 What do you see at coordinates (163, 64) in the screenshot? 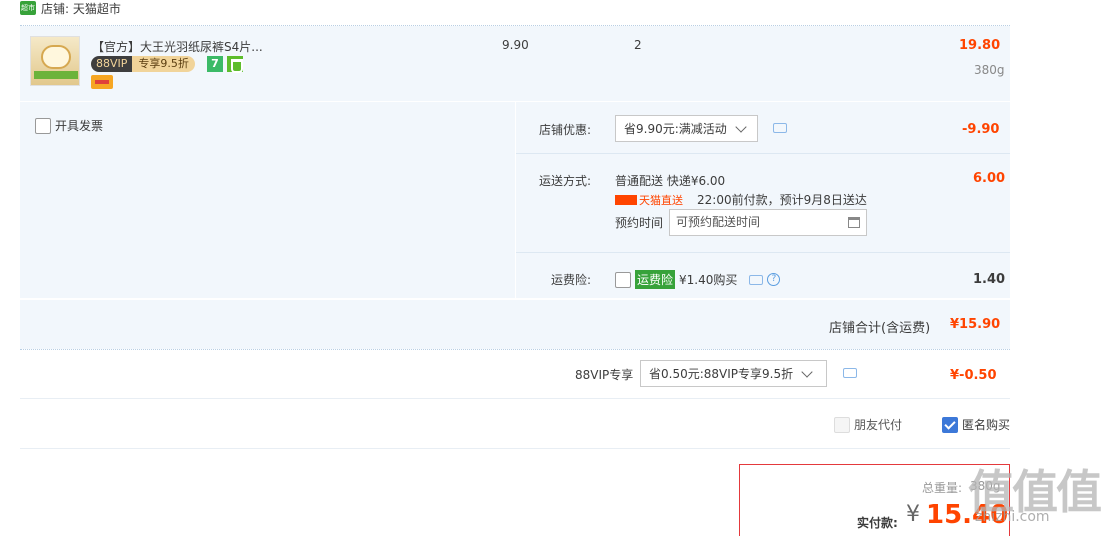
I see `88vip-discount-label: 专享9.5折` at bounding box center [163, 64].